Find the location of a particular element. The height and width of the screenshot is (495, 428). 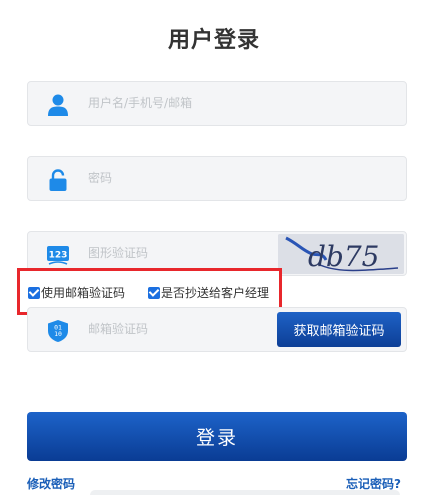

login-button: 登录 is located at coordinates (217, 436).